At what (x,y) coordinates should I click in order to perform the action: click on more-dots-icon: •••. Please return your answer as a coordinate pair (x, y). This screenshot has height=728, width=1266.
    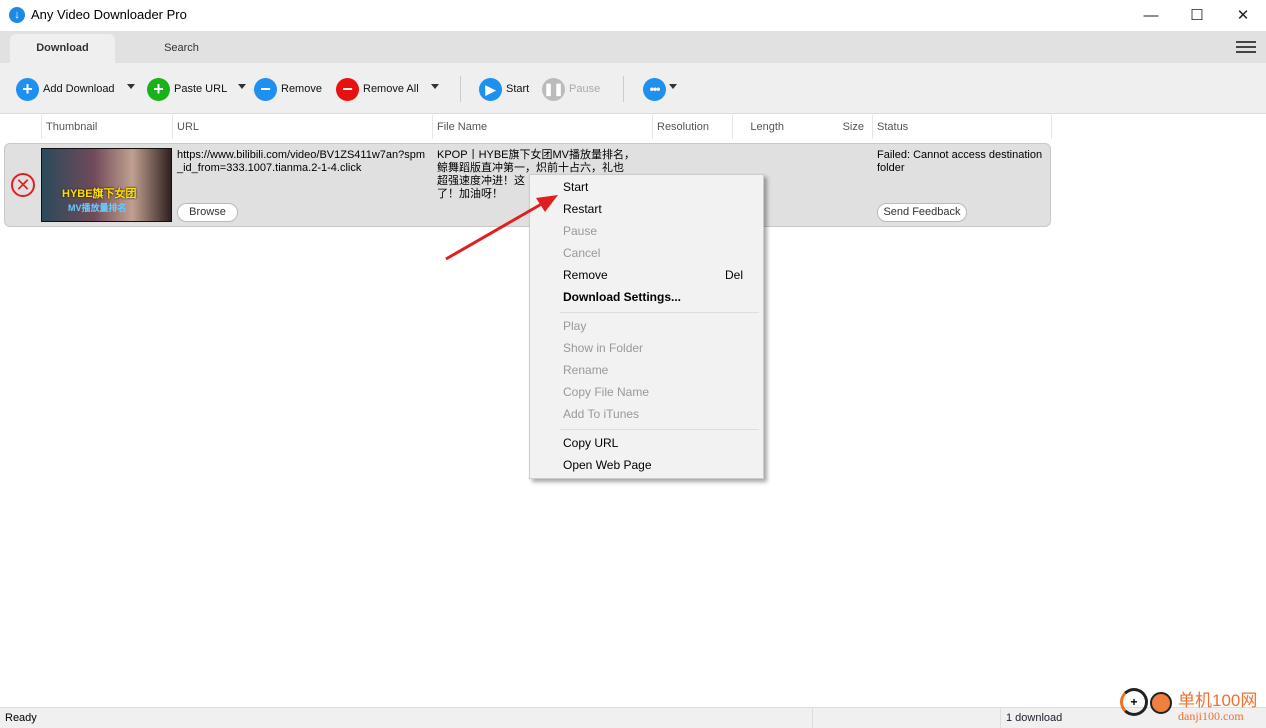
    Looking at the image, I should click on (654, 89).